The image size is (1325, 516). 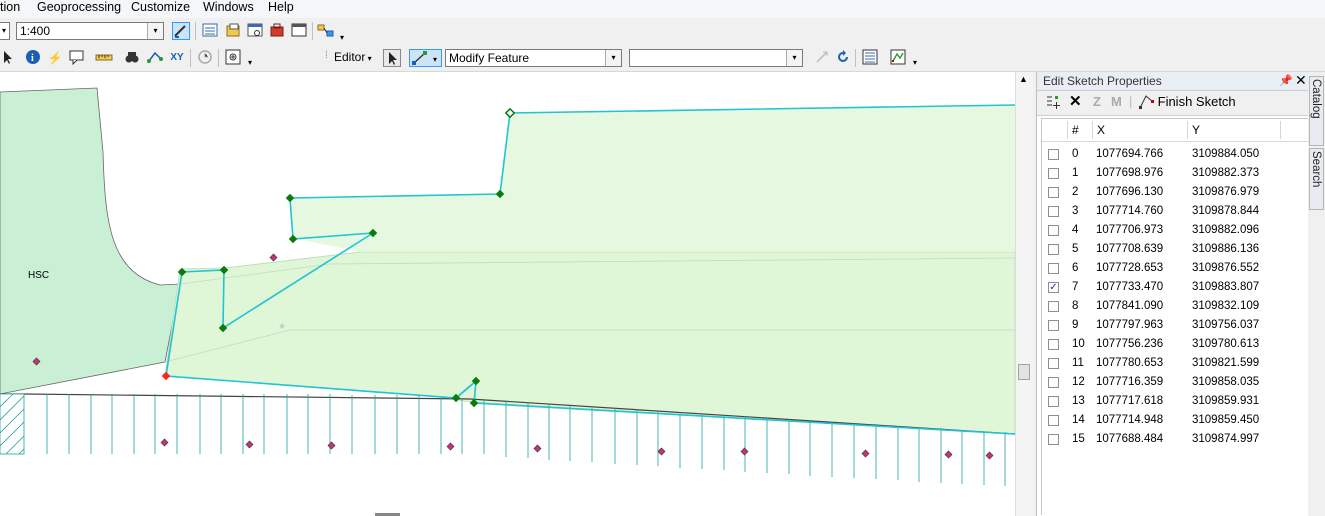 I want to click on scroll-up-icon: ▲, so click(x=1023, y=79).